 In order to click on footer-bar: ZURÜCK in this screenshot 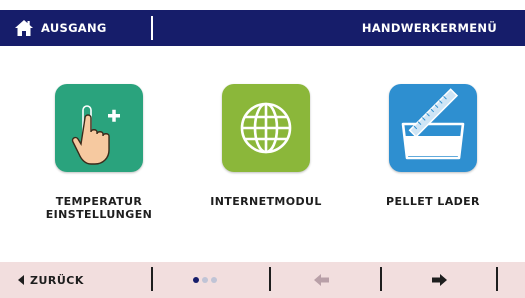, I will do `click(262, 280)`.